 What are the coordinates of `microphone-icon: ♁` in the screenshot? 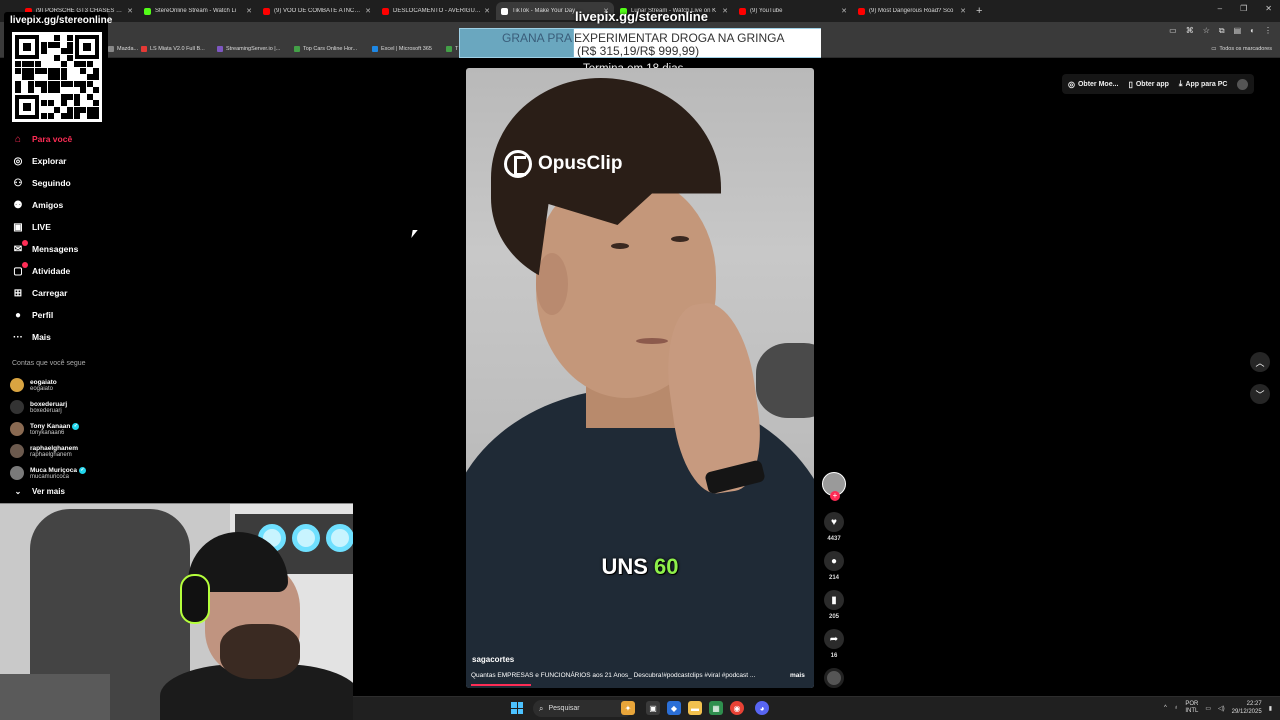 It's located at (1176, 708).